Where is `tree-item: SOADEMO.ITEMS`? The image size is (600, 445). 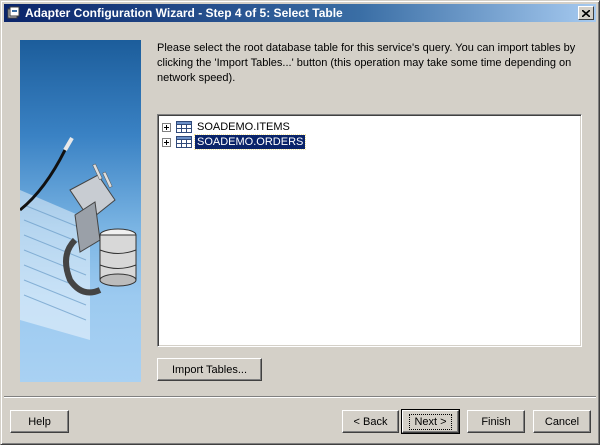 tree-item: SOADEMO.ITEMS is located at coordinates (227, 127).